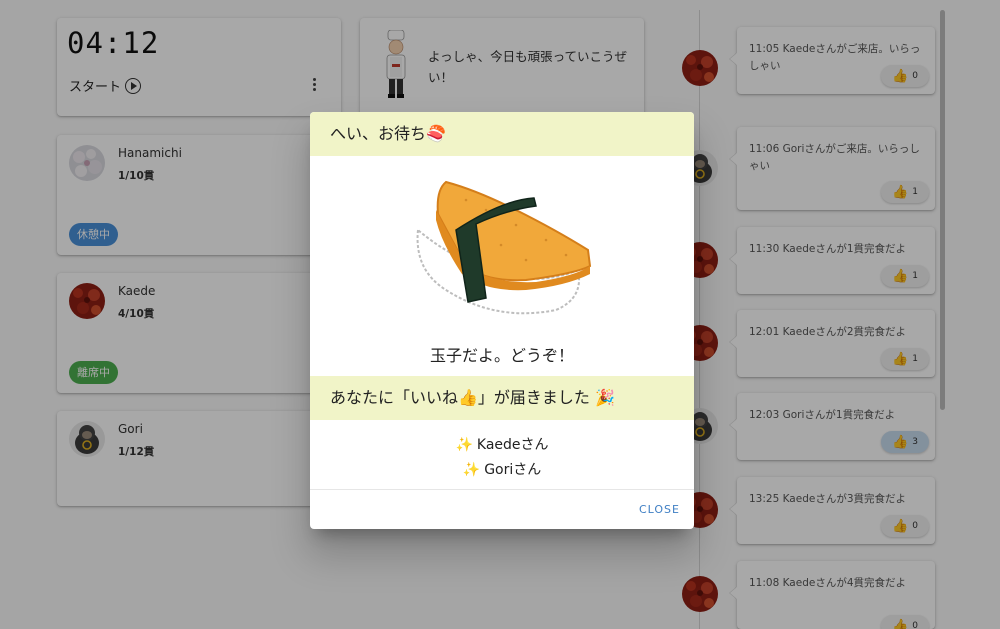 The image size is (1000, 629). What do you see at coordinates (502, 134) in the screenshot?
I see `dialog-title: へい、お待ち🍣` at bounding box center [502, 134].